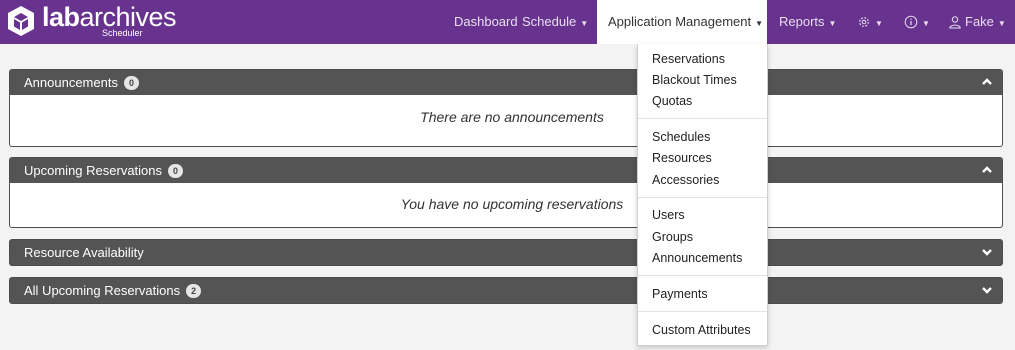 The image size is (1015, 350). I want to click on announcements-header: Announcements 0, so click(506, 82).